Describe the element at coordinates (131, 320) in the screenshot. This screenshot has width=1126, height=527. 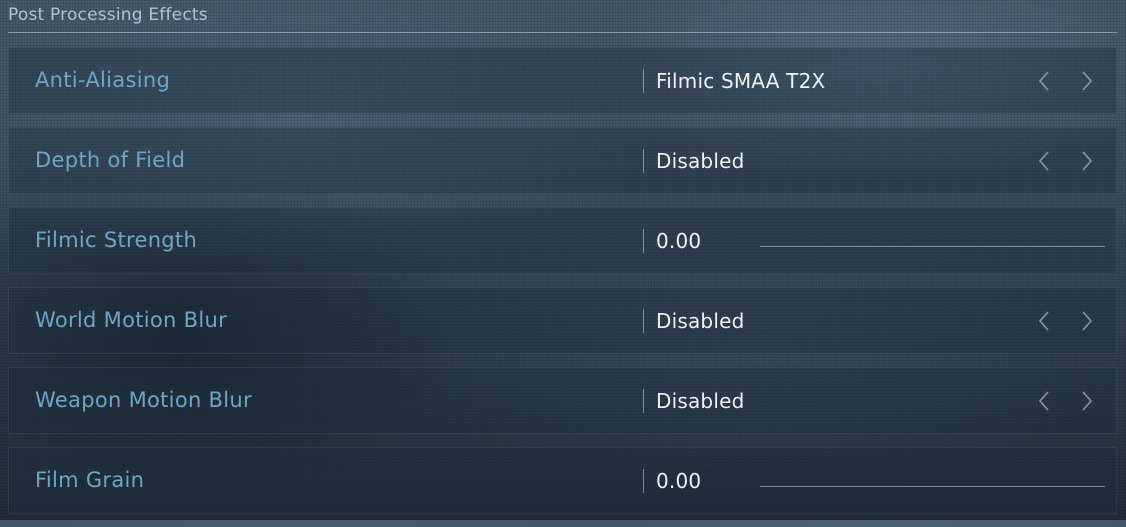
I see `setting-label: World Motion Blur` at that location.